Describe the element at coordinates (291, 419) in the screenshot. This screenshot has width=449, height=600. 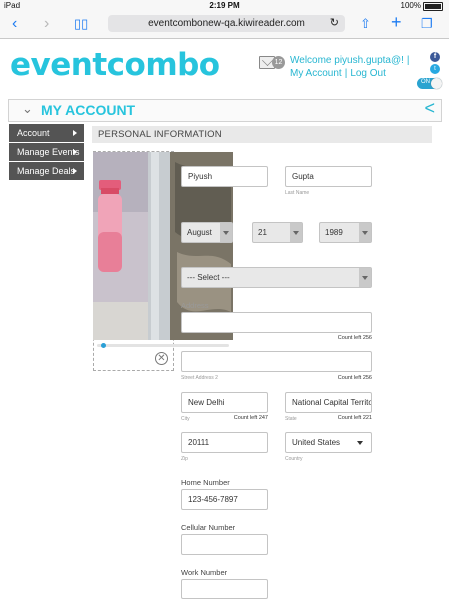
I see `state-hint: State` at that location.